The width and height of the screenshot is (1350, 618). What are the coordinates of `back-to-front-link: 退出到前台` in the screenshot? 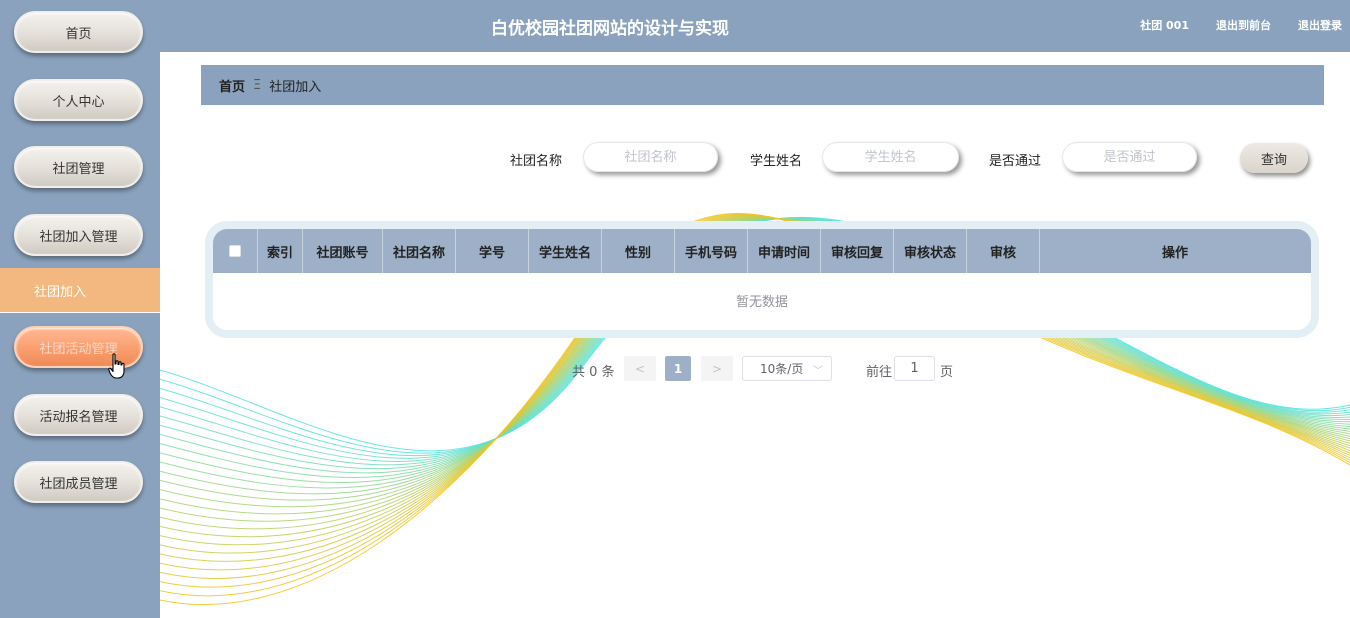 It's located at (1243, 25).